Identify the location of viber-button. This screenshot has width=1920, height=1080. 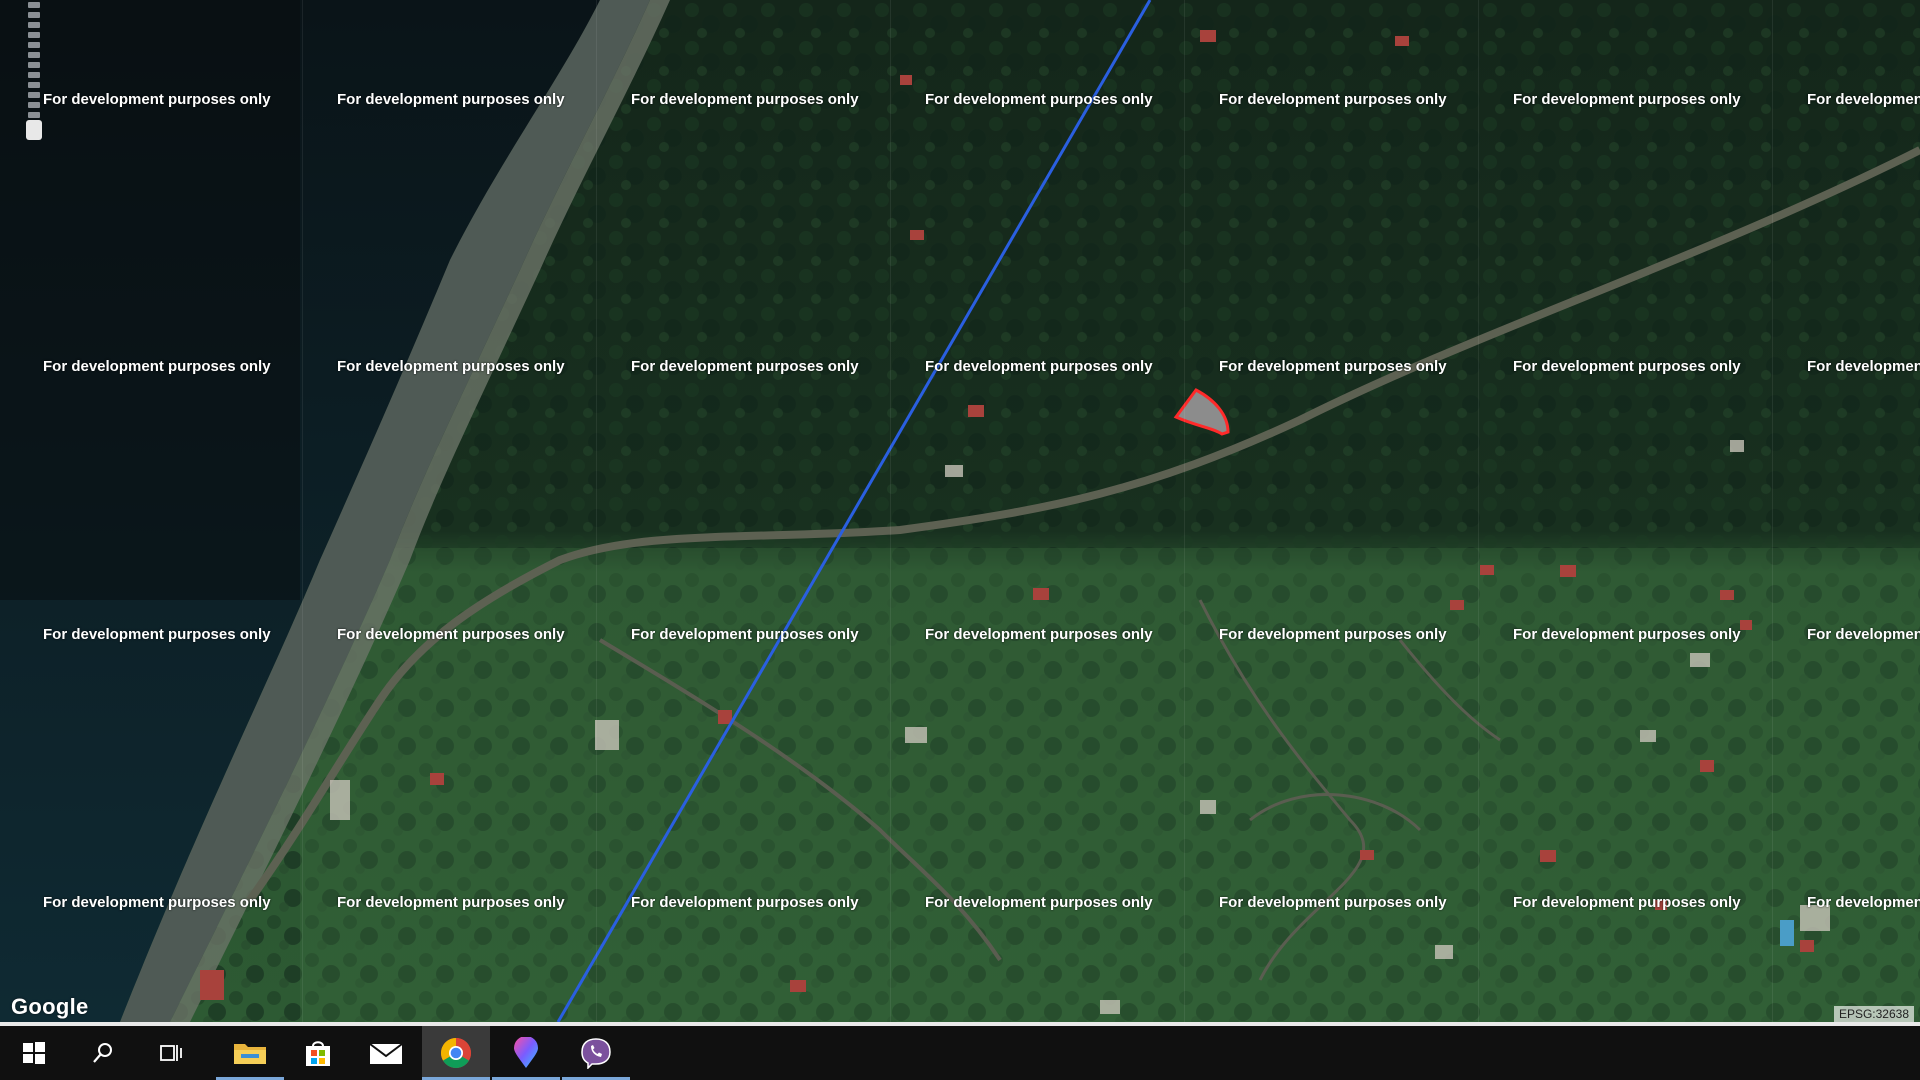
(596, 1053).